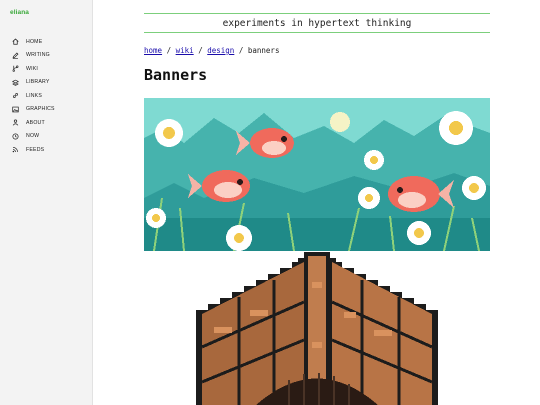 The width and height of the screenshot is (540, 405). What do you see at coordinates (15, 123) in the screenshot?
I see `person-icon` at bounding box center [15, 123].